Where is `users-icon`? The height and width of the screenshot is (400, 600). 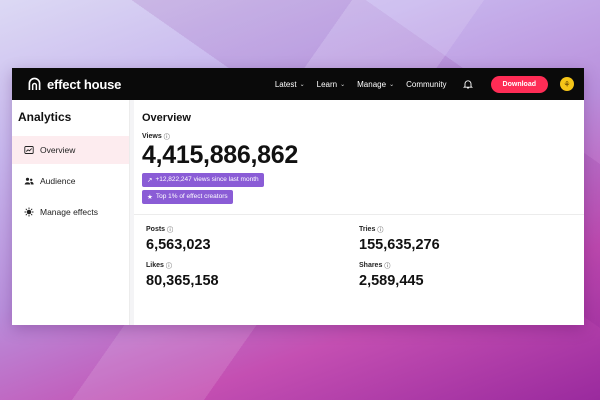
users-icon is located at coordinates (29, 181).